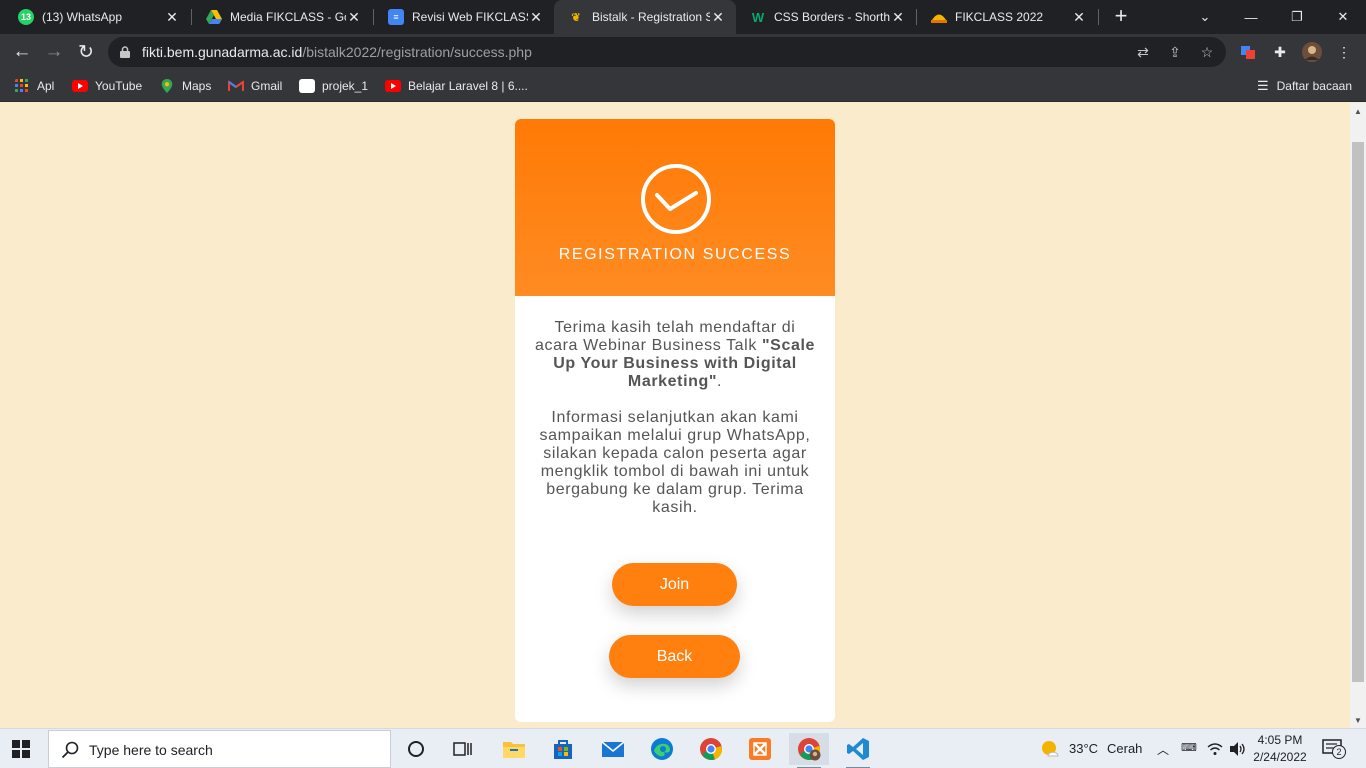 This screenshot has height=768, width=1366. What do you see at coordinates (1262, 85) in the screenshot?
I see `reading-list-icon: ☰` at bounding box center [1262, 85].